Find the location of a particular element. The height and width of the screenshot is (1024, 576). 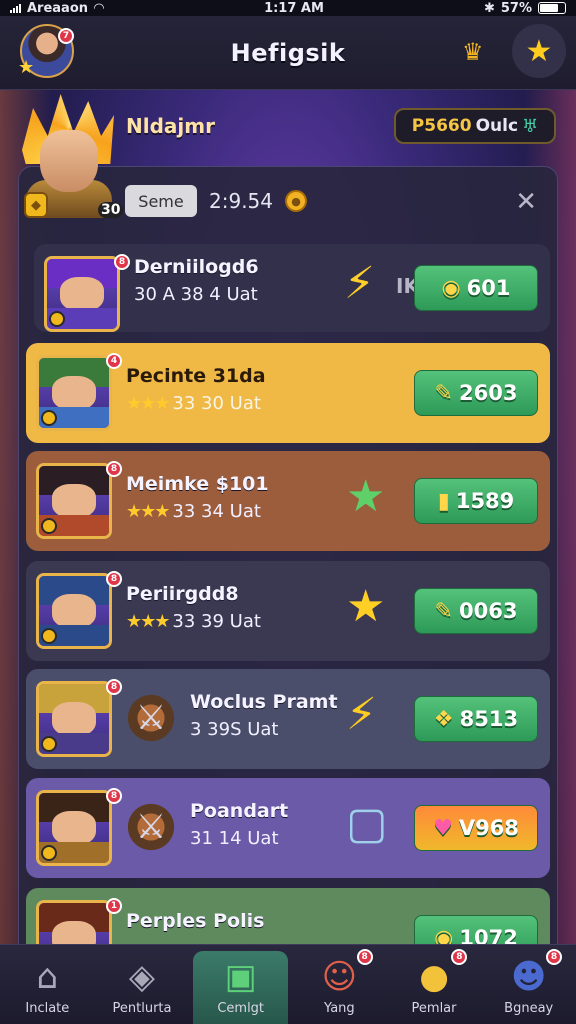

heart-icon: ♥ is located at coordinates (443, 828).